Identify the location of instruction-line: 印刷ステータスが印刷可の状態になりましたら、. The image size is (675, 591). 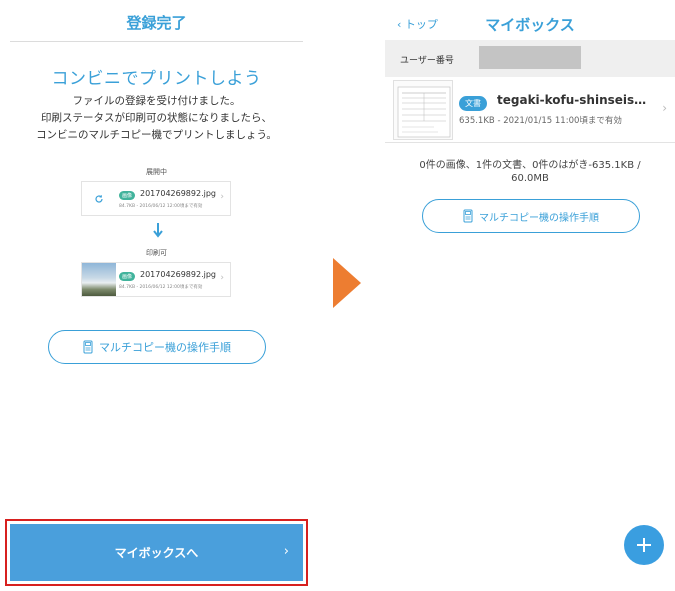
(156, 118).